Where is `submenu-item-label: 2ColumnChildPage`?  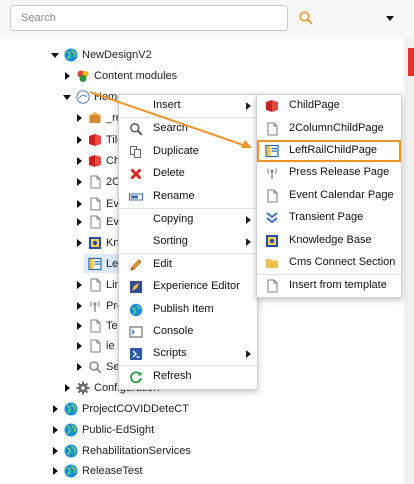 submenu-item-label: 2ColumnChildPage is located at coordinates (336, 128).